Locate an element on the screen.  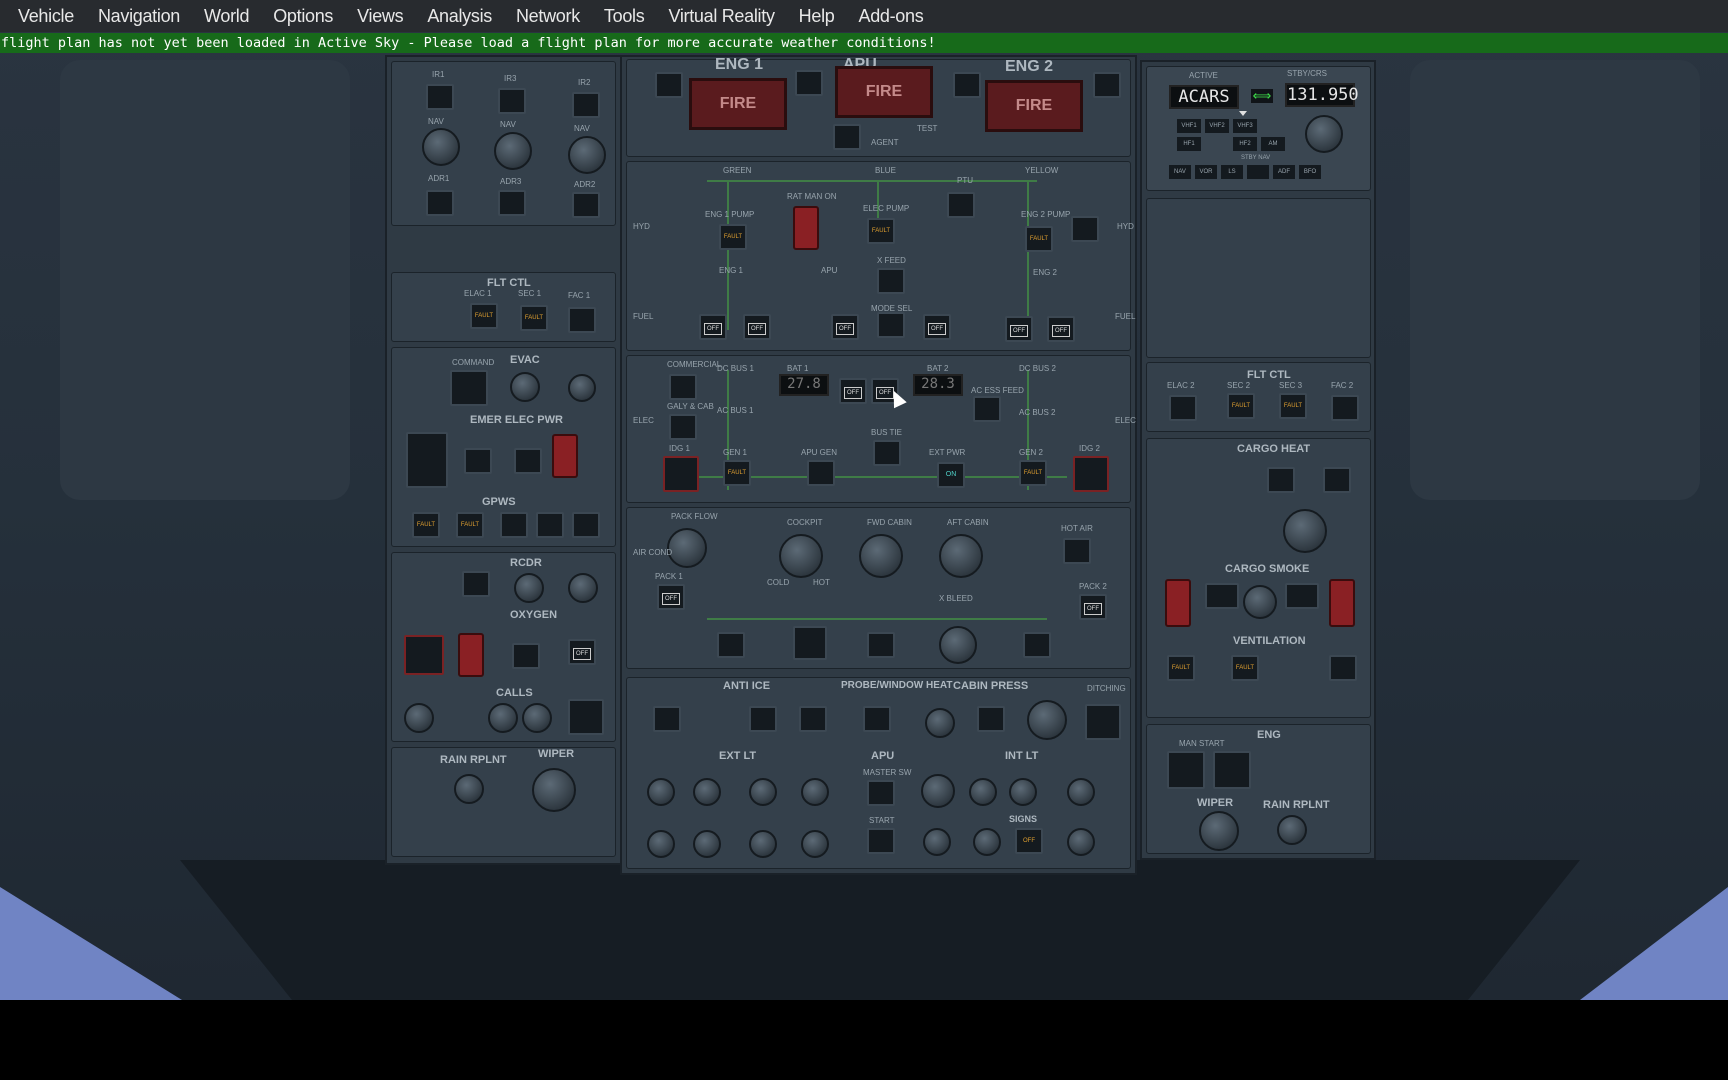
call-fwd-button is located at coordinates (503, 718).